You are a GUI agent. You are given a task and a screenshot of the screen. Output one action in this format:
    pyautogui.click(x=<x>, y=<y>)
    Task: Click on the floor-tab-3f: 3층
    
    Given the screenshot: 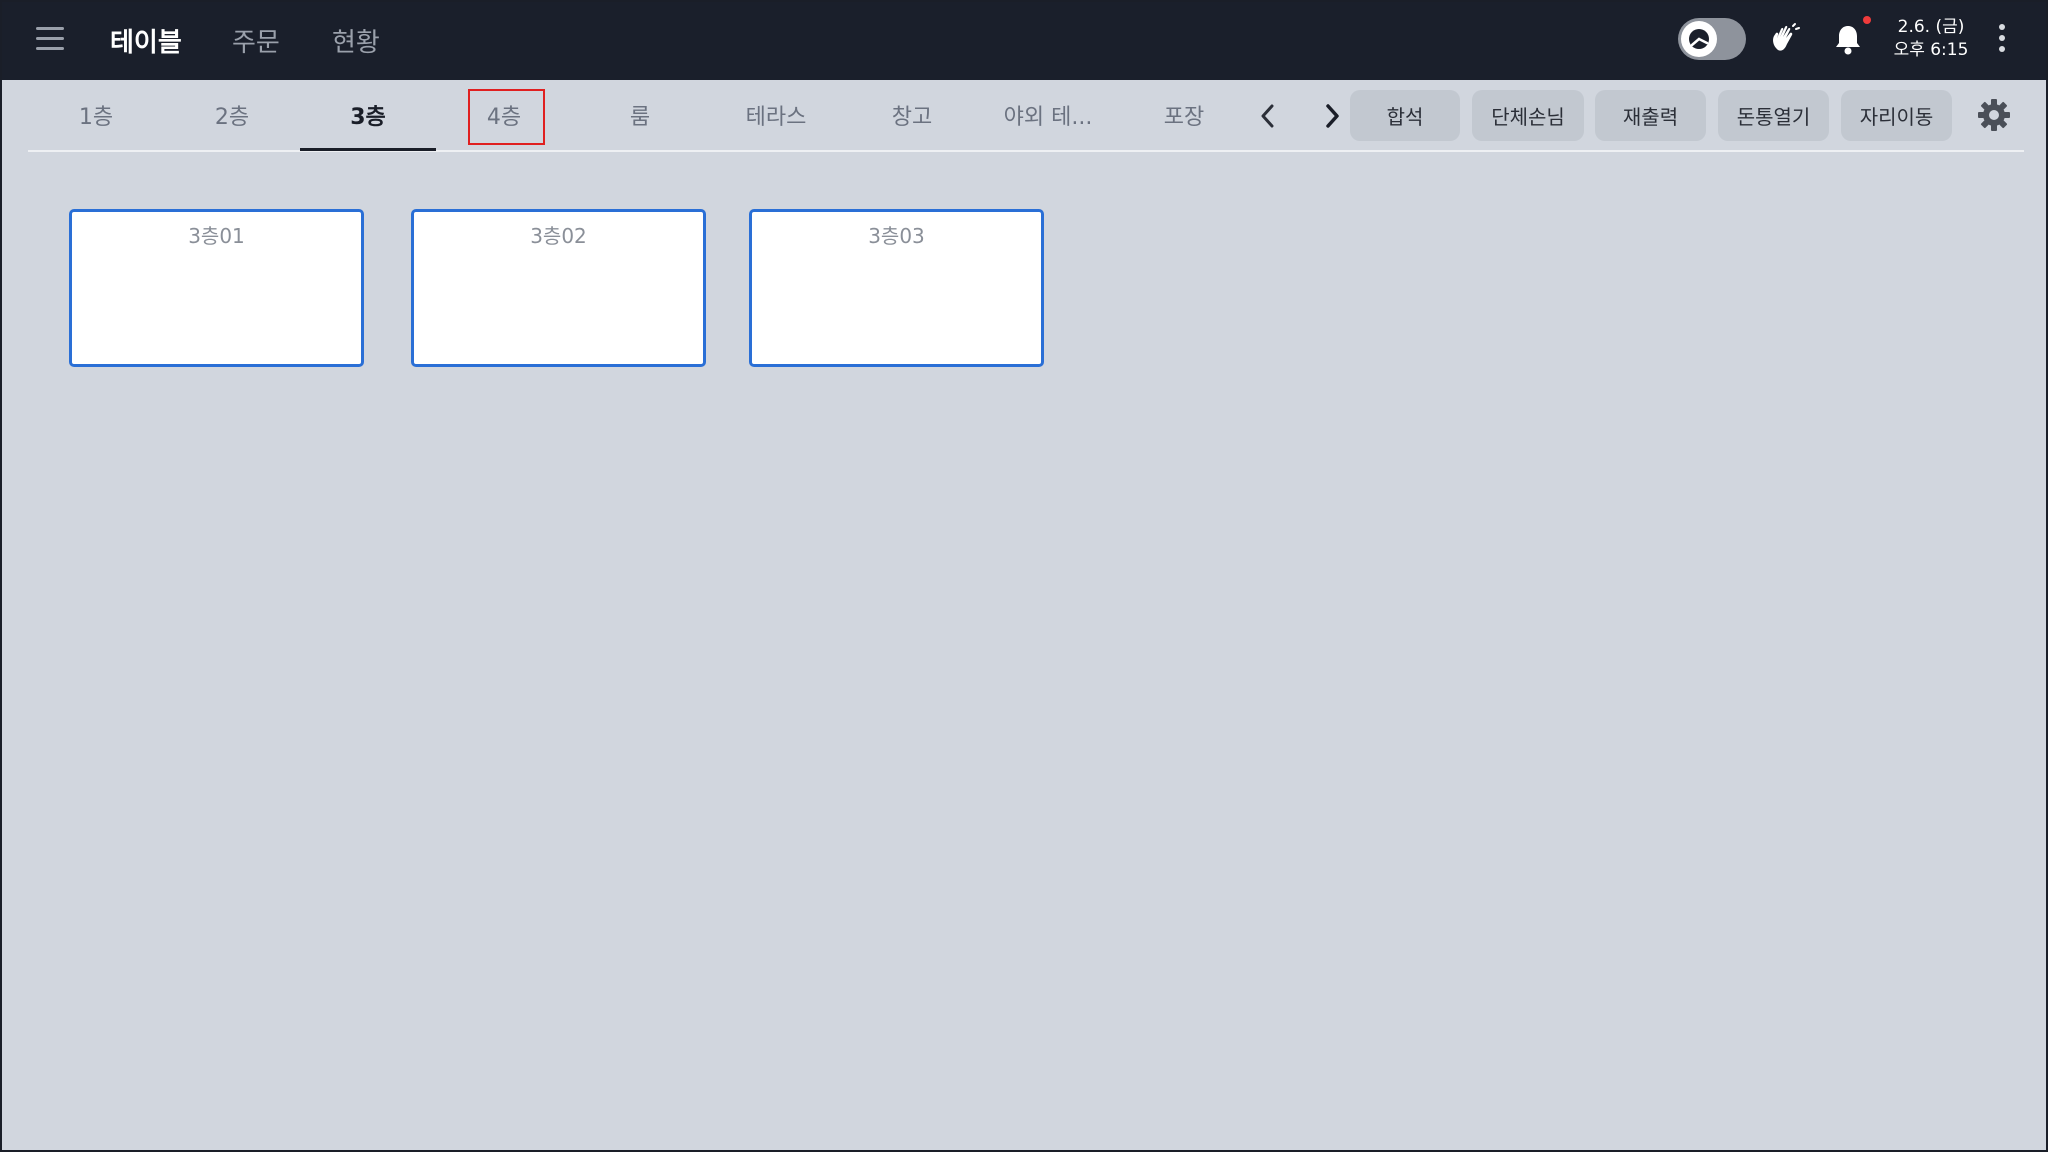 What is the action you would take?
    pyautogui.click(x=368, y=115)
    